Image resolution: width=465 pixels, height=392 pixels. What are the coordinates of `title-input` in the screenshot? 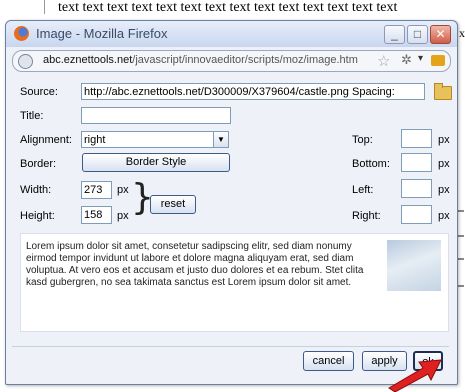 It's located at (156, 115).